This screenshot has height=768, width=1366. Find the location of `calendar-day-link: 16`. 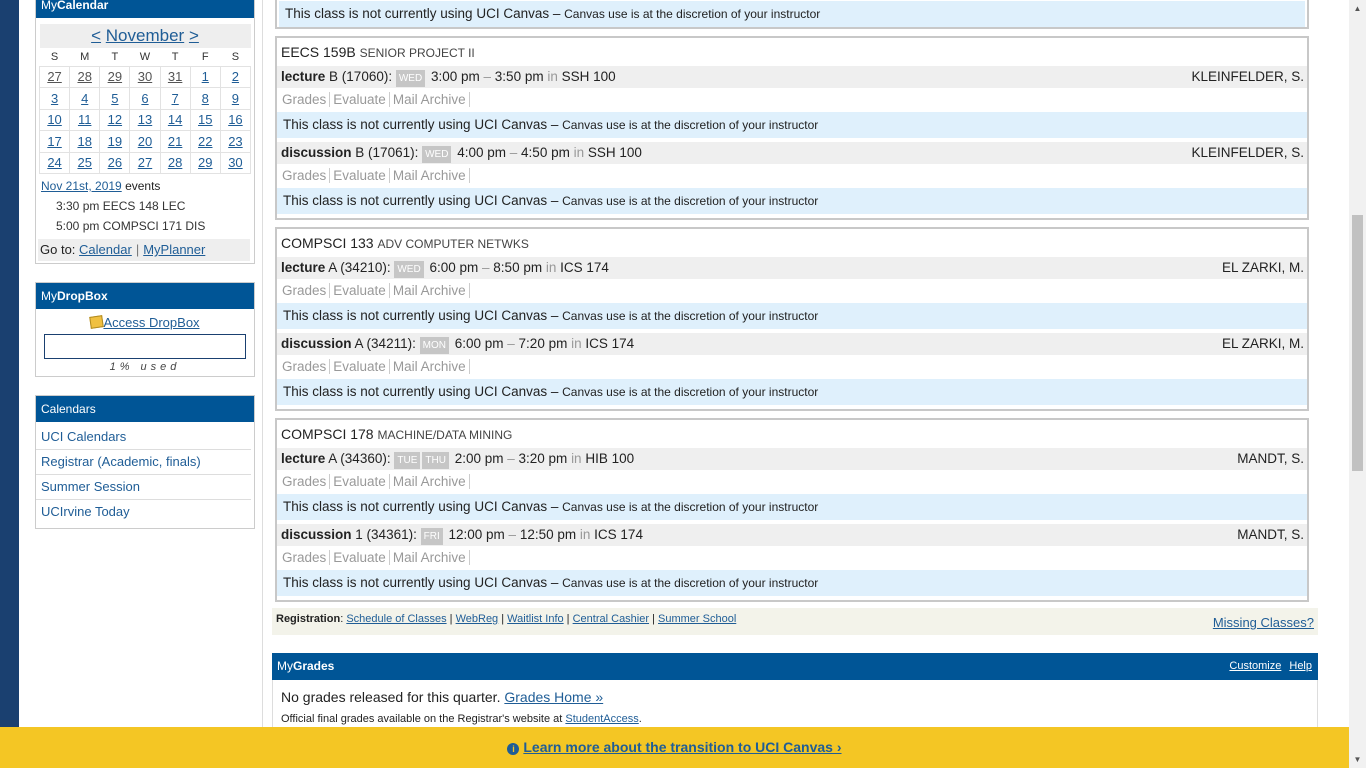

calendar-day-link: 16 is located at coordinates (235, 119).